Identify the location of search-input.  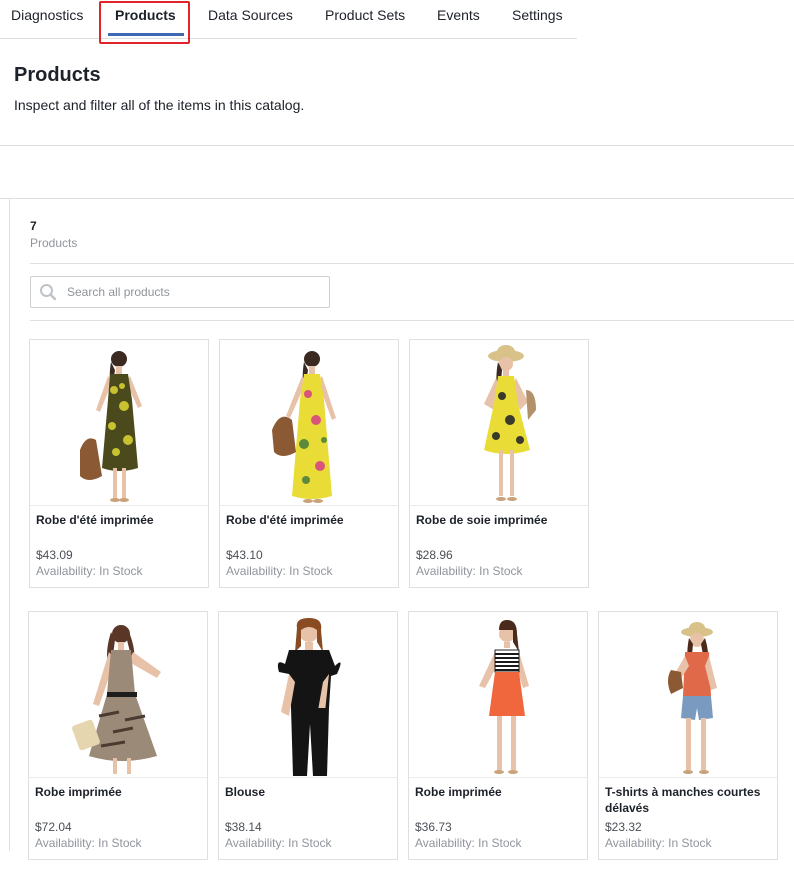
(196, 292).